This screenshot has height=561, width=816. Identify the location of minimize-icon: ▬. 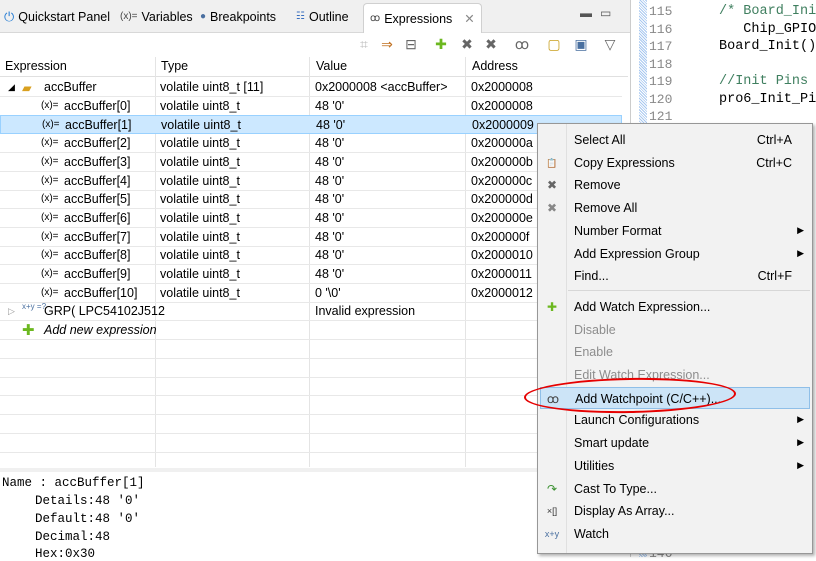
(586, 13).